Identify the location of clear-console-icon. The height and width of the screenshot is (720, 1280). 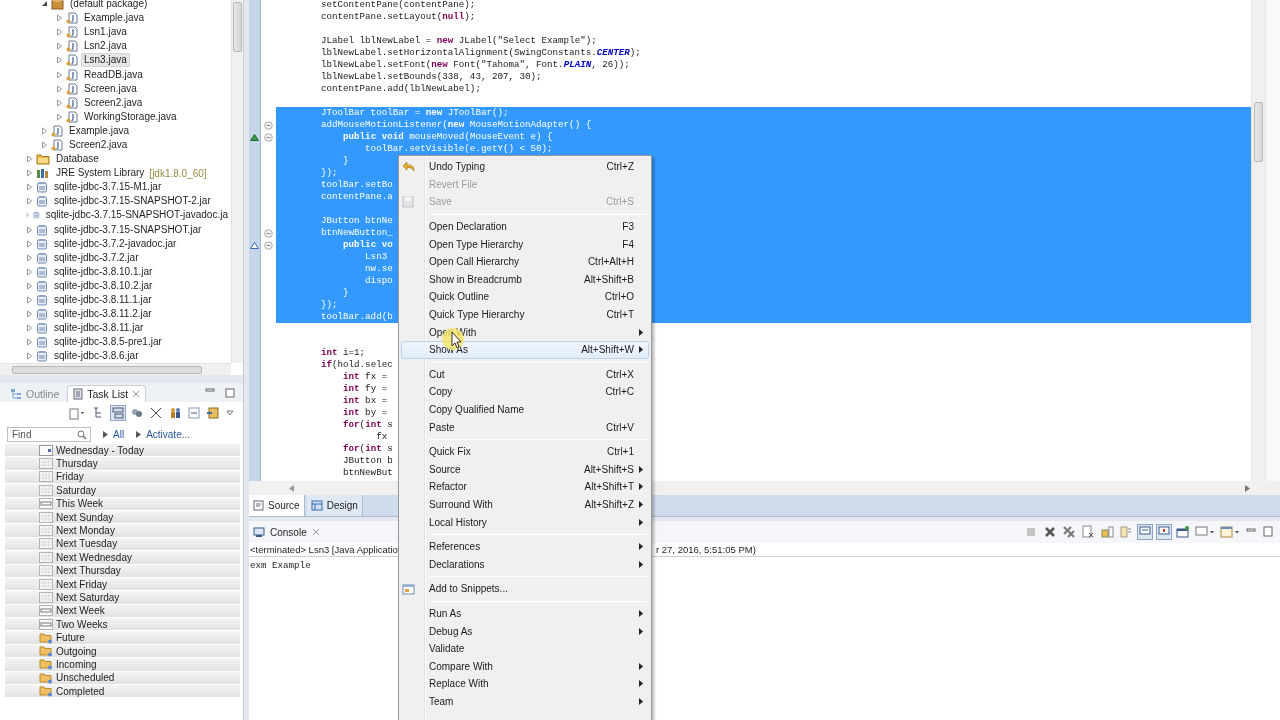
(1088, 532).